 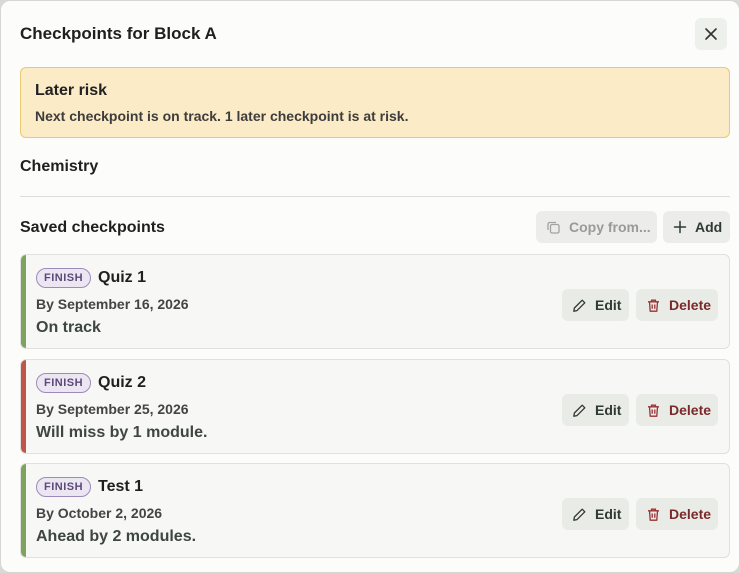 I want to click on checkpoint-status: Ahead by 2 modules., so click(x=116, y=536).